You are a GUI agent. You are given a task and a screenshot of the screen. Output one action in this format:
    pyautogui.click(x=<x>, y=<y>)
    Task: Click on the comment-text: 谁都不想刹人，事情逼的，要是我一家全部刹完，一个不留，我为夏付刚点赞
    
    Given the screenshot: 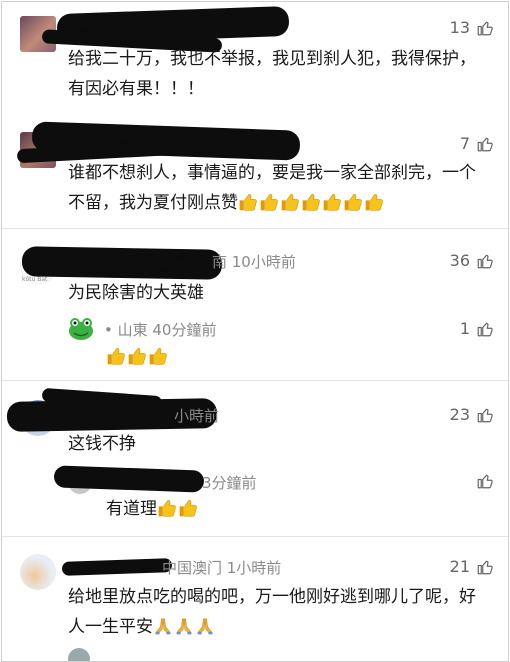 What is the action you would take?
    pyautogui.click(x=278, y=188)
    